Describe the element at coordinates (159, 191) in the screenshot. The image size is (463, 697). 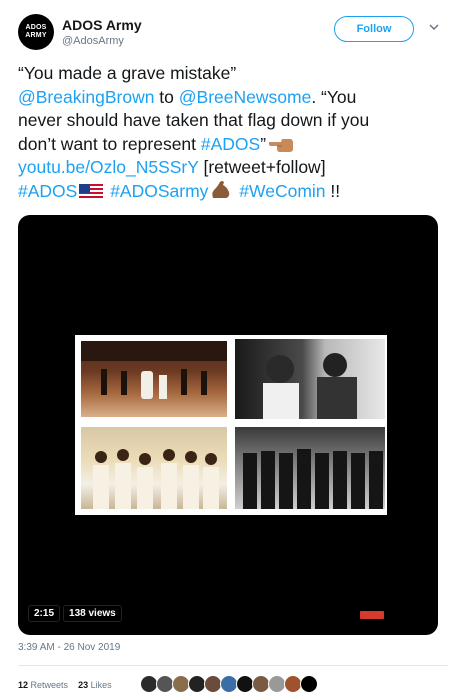
I see `hashtag-link: #ADOSarmy` at that location.